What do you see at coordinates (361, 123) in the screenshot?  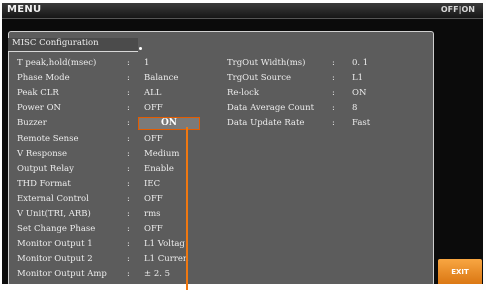 I see `setting-right-value-data-update-rate: Fast` at bounding box center [361, 123].